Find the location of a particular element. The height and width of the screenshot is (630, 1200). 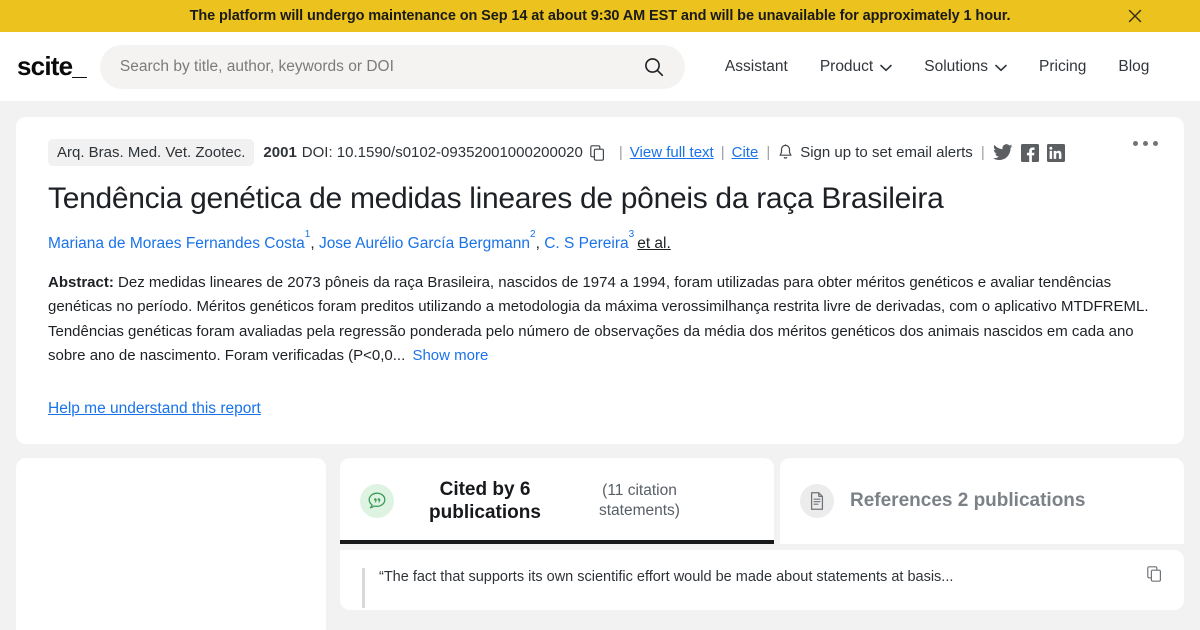

search-bar is located at coordinates (392, 66).